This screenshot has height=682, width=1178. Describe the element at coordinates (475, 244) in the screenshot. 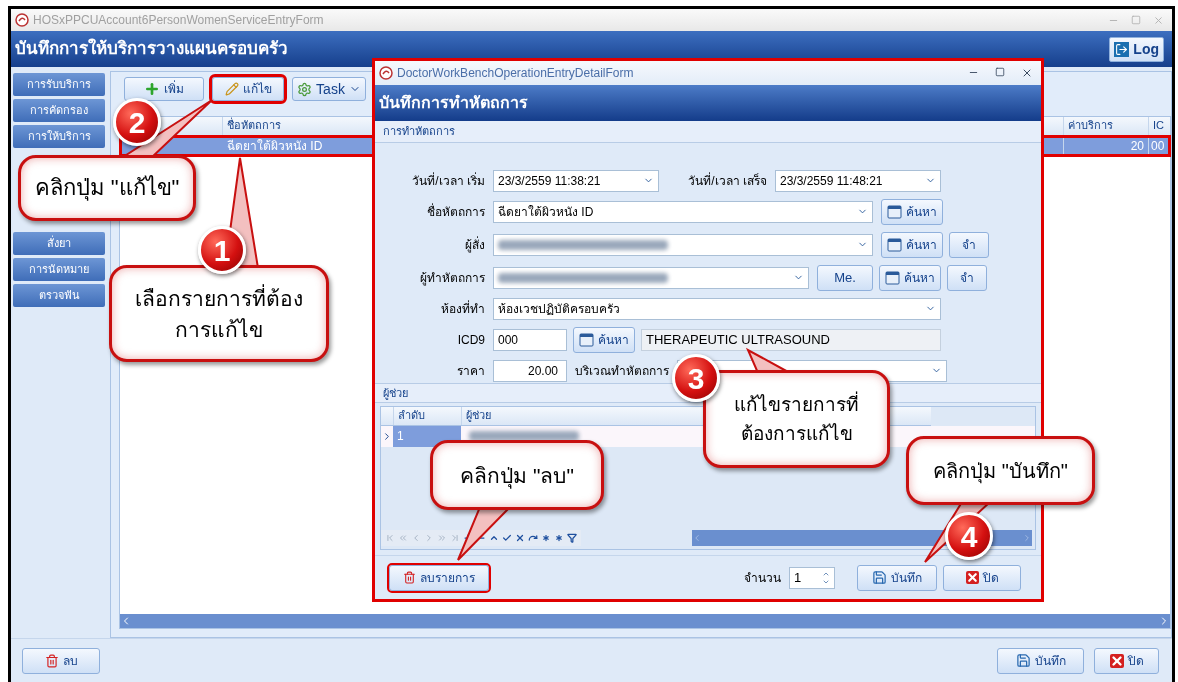

I see `field-label: ผู้สั่ง` at that location.